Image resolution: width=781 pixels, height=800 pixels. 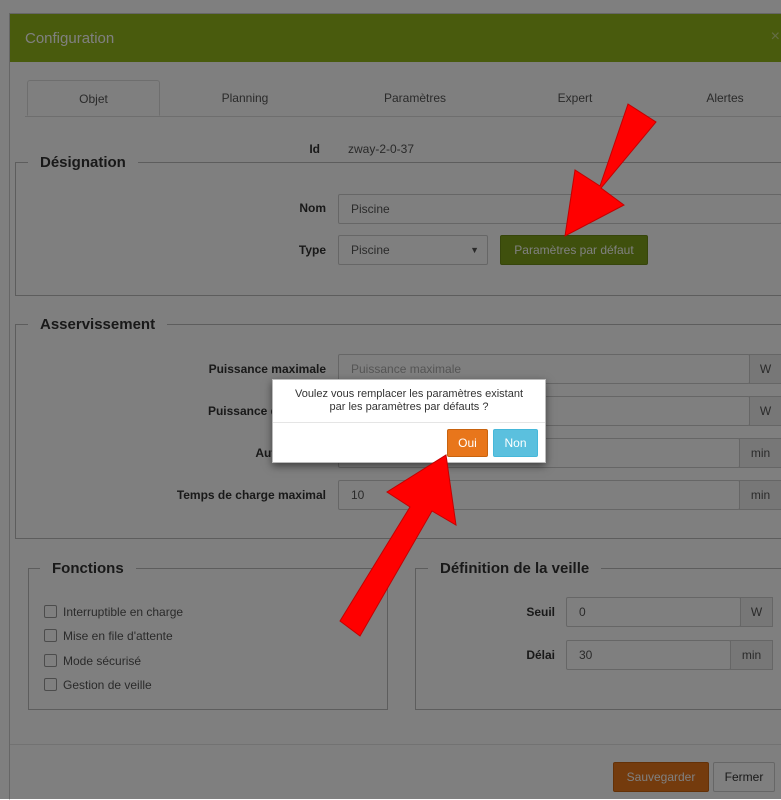 What do you see at coordinates (409, 407) in the screenshot?
I see `dialog-message-line2: par les paramètres par défauts ?` at bounding box center [409, 407].